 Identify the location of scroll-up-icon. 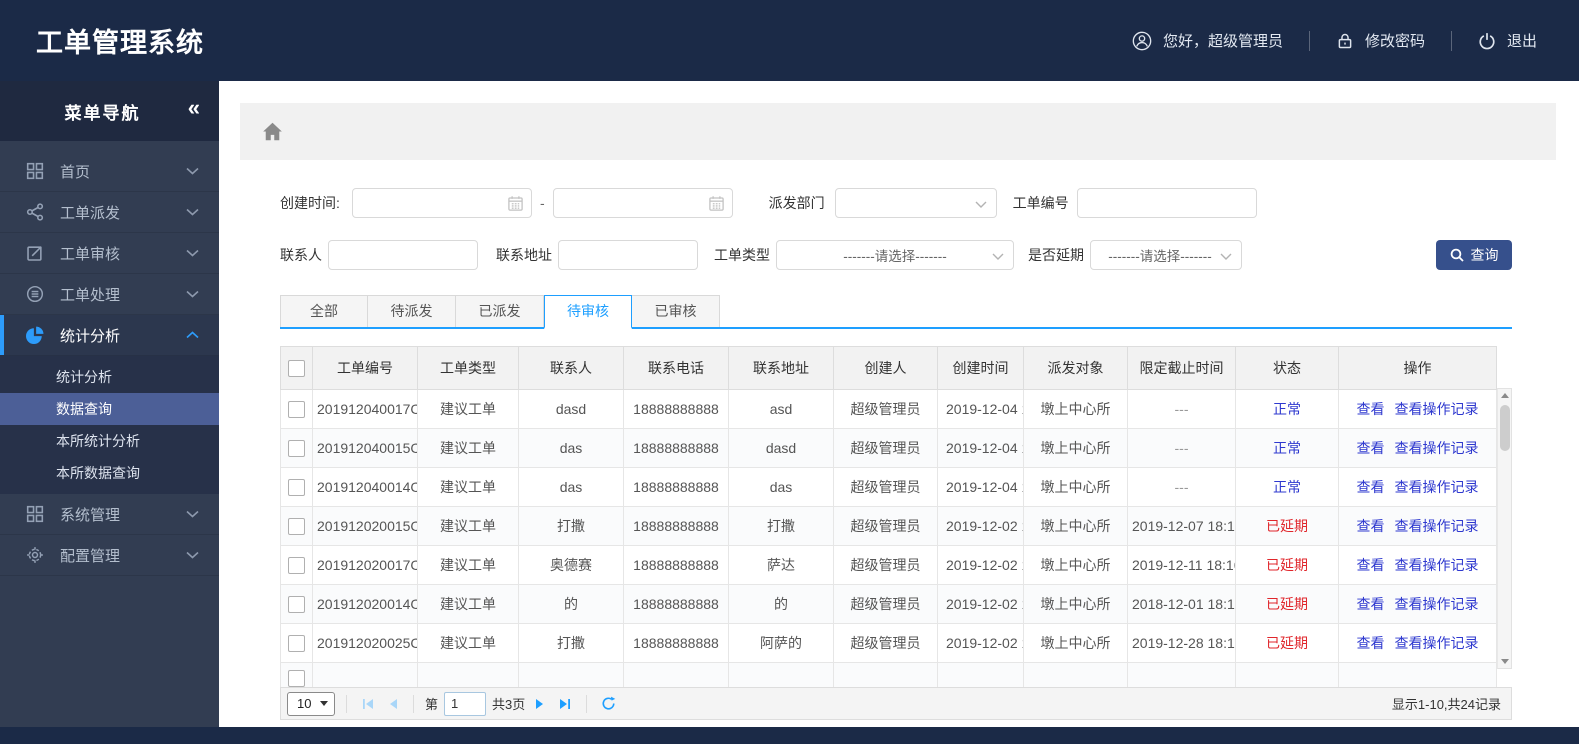
(1504, 395).